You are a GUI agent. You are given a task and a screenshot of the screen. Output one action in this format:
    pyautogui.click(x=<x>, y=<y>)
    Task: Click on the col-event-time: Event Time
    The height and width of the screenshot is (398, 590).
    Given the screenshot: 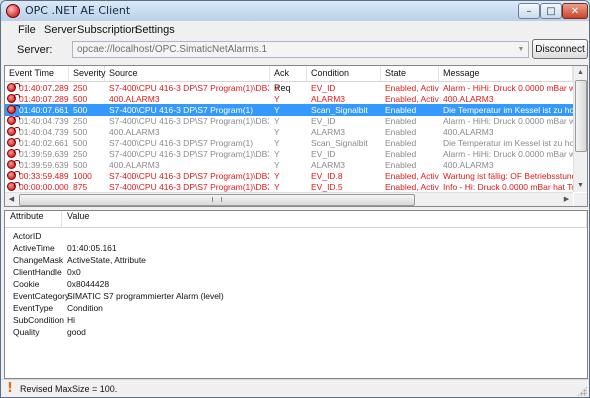 What is the action you would take?
    pyautogui.click(x=37, y=73)
    